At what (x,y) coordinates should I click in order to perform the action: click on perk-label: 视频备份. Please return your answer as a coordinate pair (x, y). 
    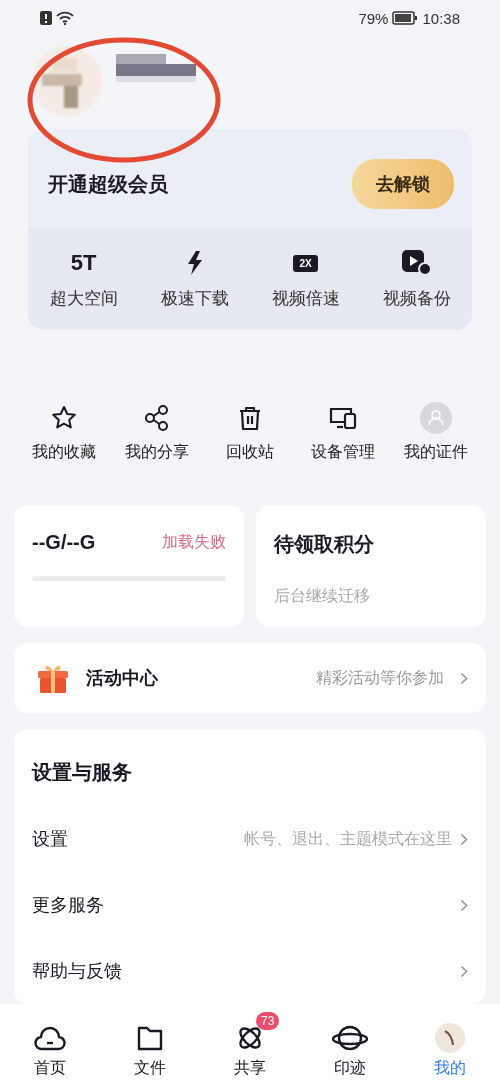
    Looking at the image, I should click on (416, 298).